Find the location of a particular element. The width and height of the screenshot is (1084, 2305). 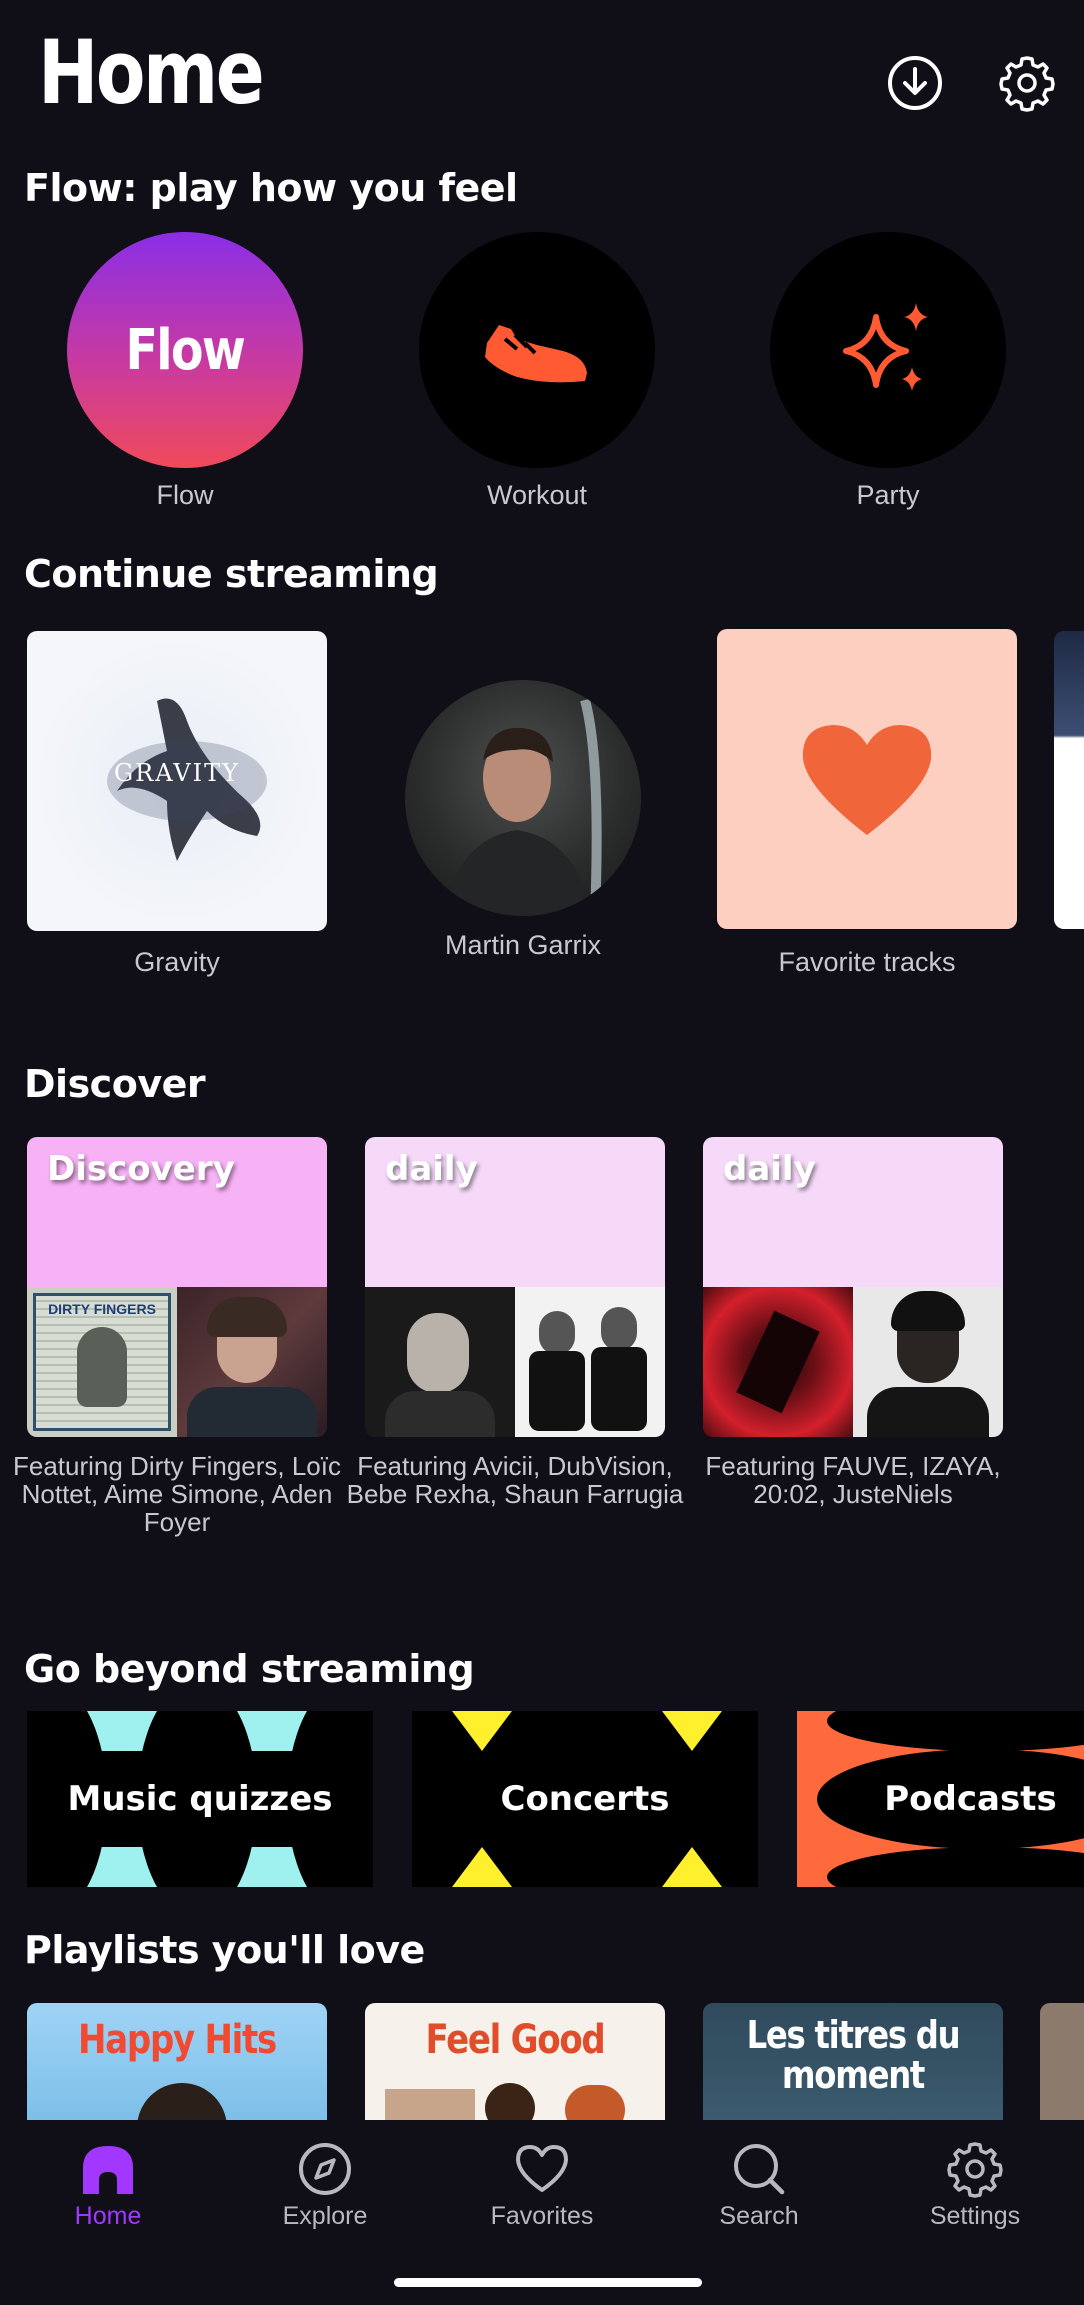

nav-item-search: Search is located at coordinates (759, 2185).